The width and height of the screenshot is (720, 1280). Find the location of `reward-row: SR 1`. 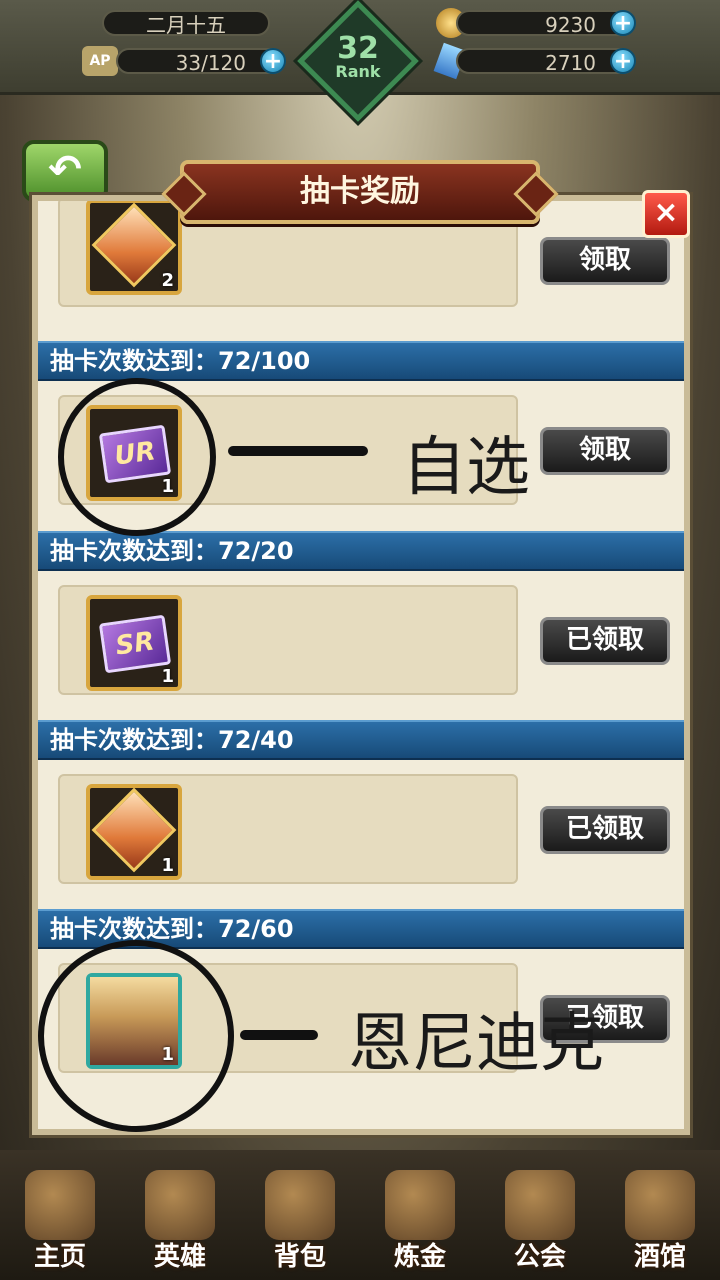

reward-row: SR 1 is located at coordinates (288, 640).